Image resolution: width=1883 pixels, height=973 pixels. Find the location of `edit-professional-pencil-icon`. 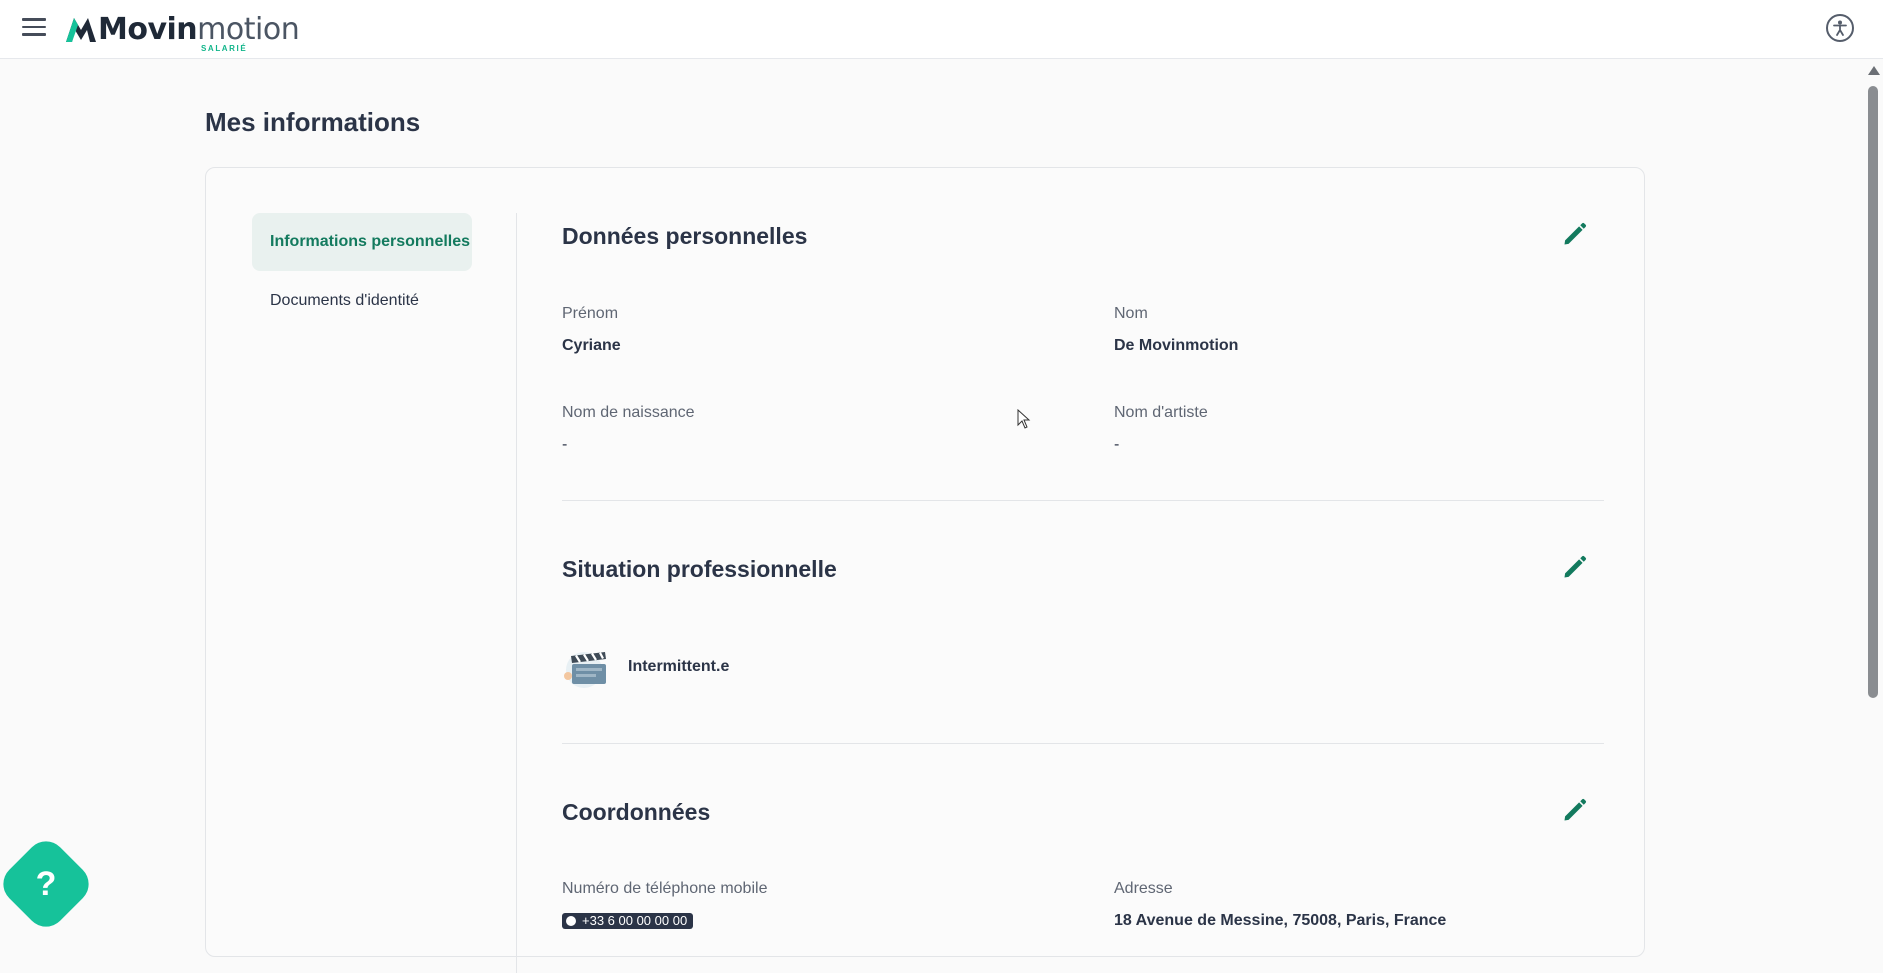

edit-professional-pencil-icon is located at coordinates (1575, 567).